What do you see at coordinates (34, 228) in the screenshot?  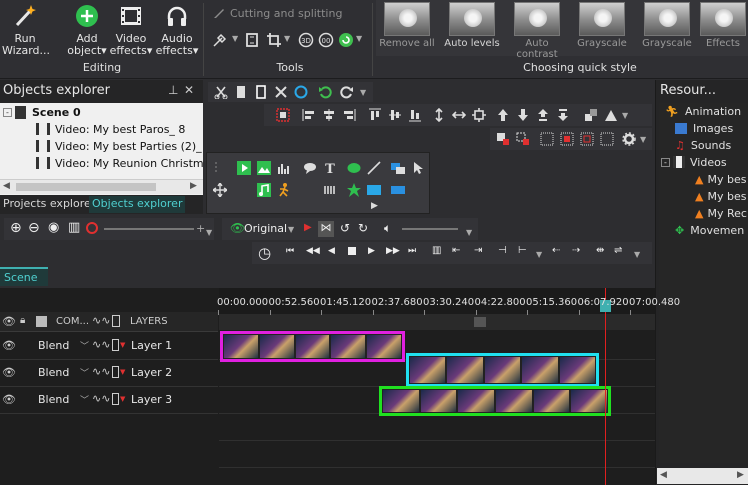 I see `zoom-out-icon: ⊖` at bounding box center [34, 228].